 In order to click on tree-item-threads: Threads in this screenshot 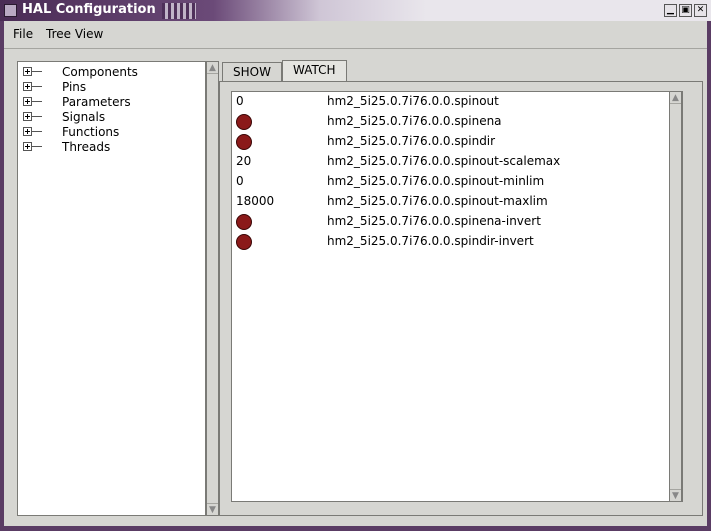, I will do `click(66, 146)`.